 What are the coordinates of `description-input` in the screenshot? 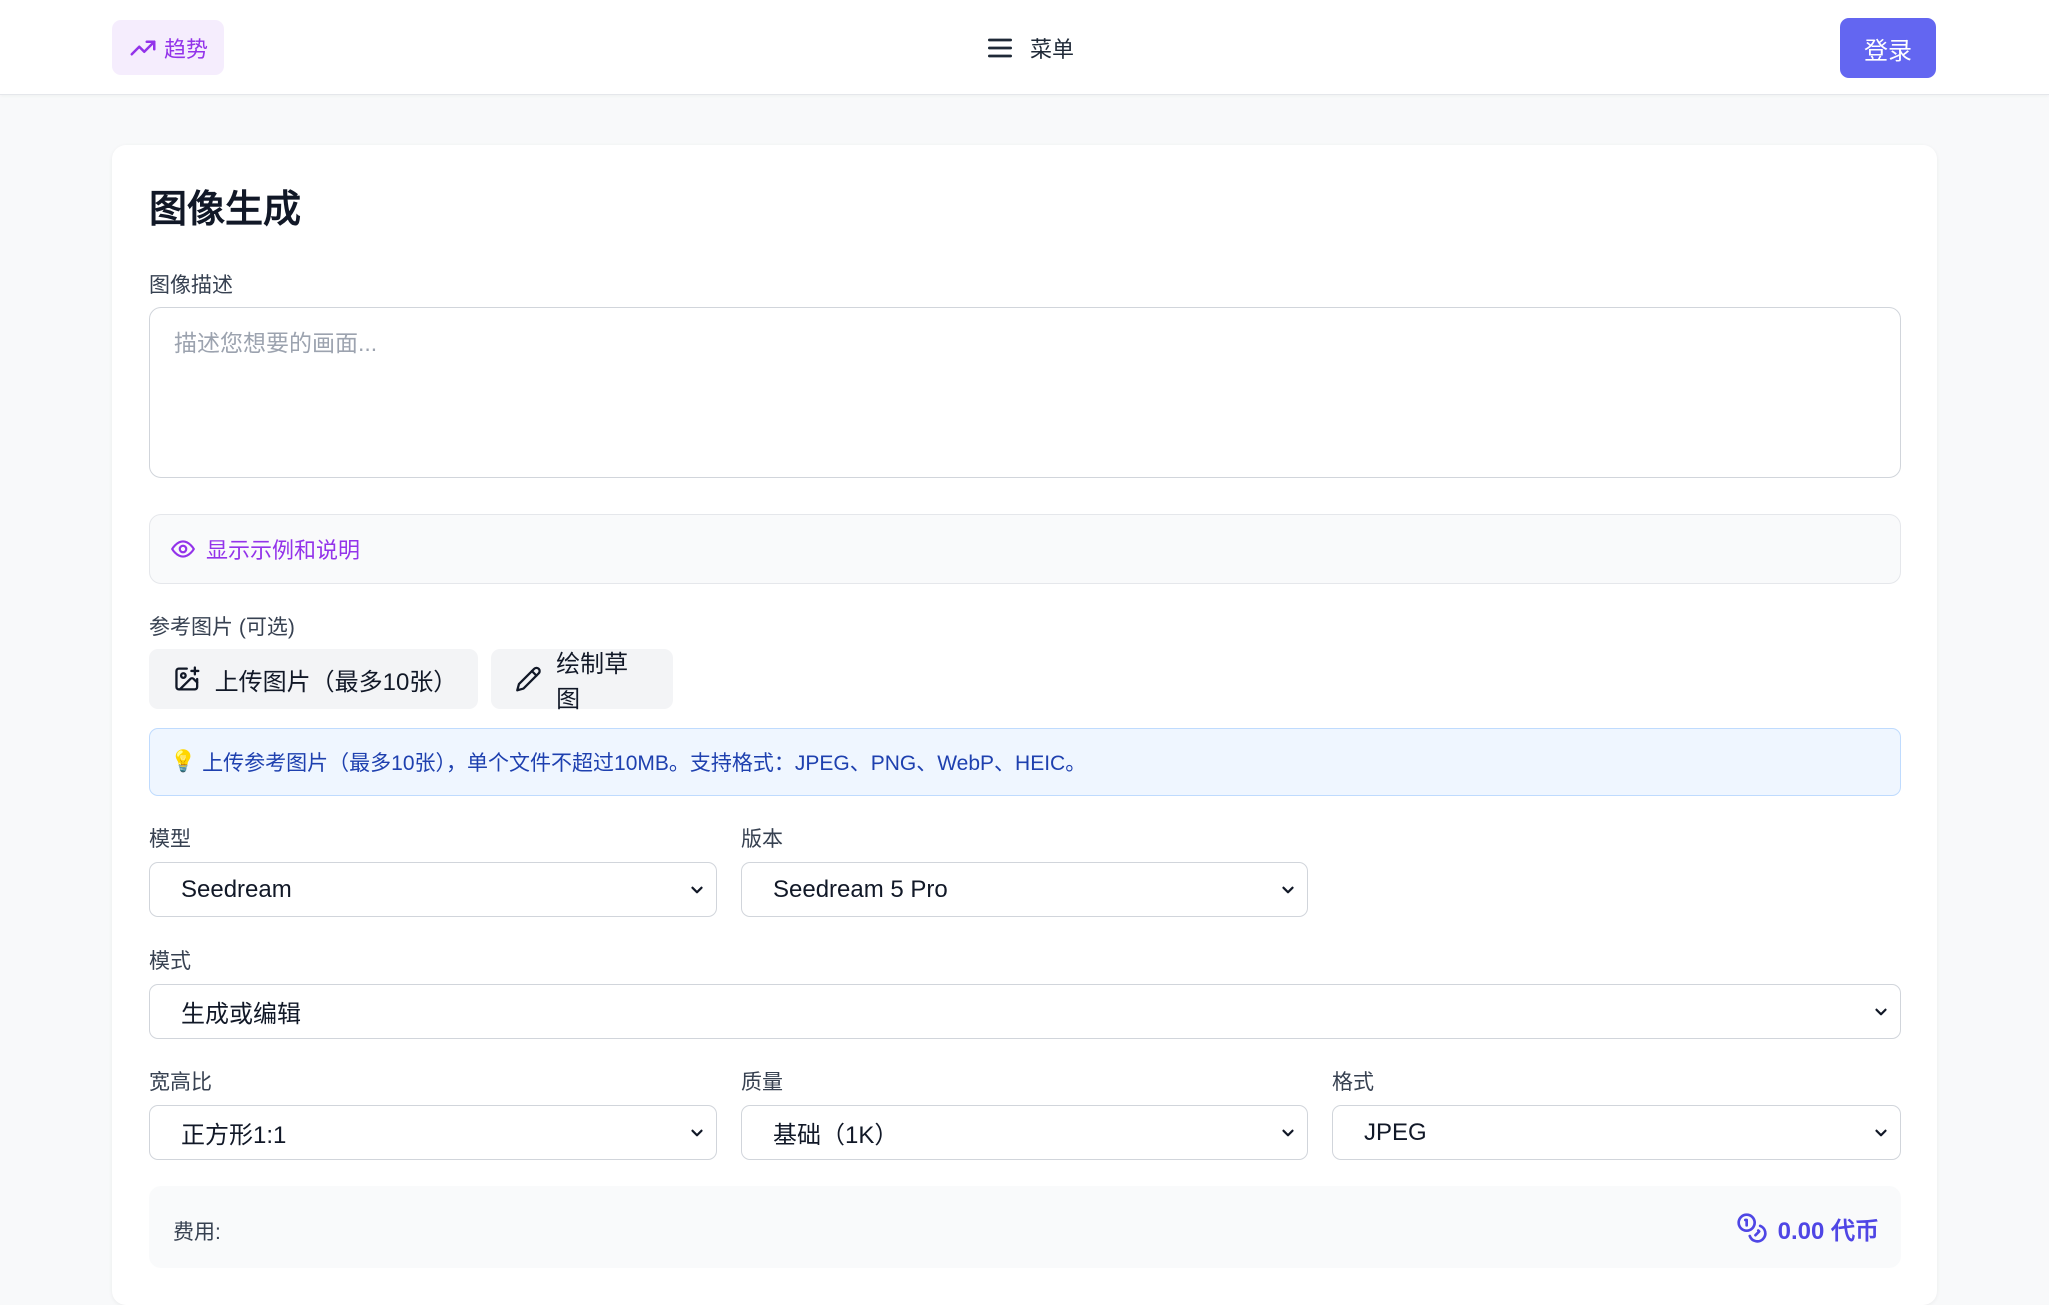 It's located at (1025, 392).